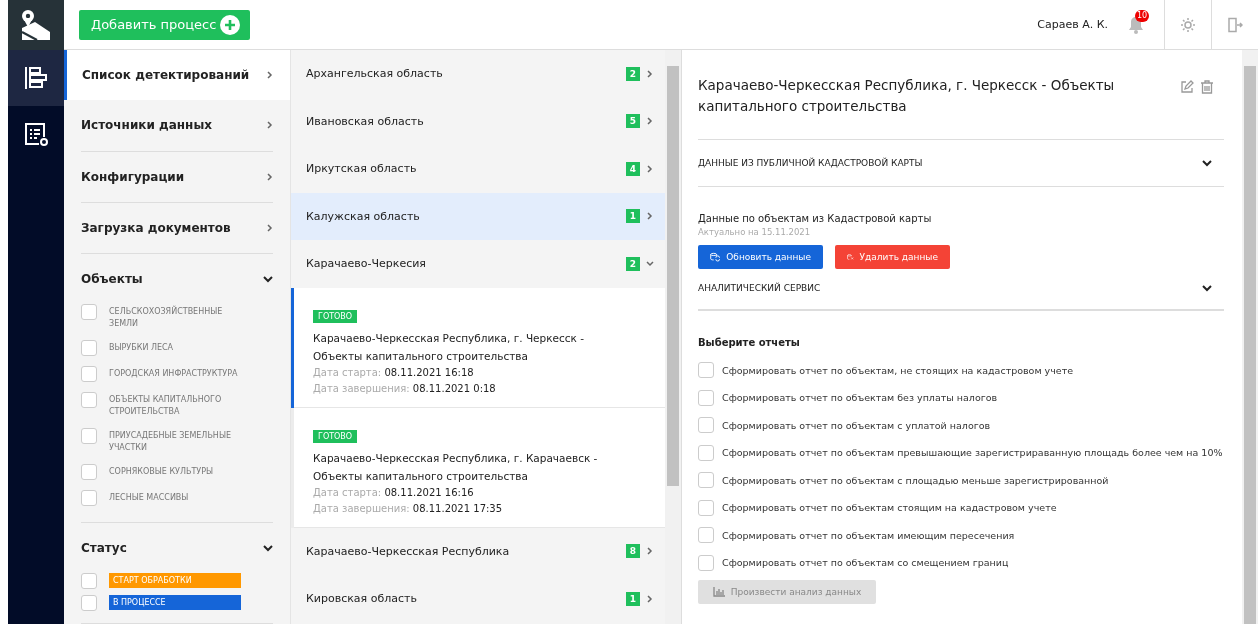 This screenshot has width=1258, height=624. What do you see at coordinates (892, 257) in the screenshot?
I see `delete-data-button: Удалить данные` at bounding box center [892, 257].